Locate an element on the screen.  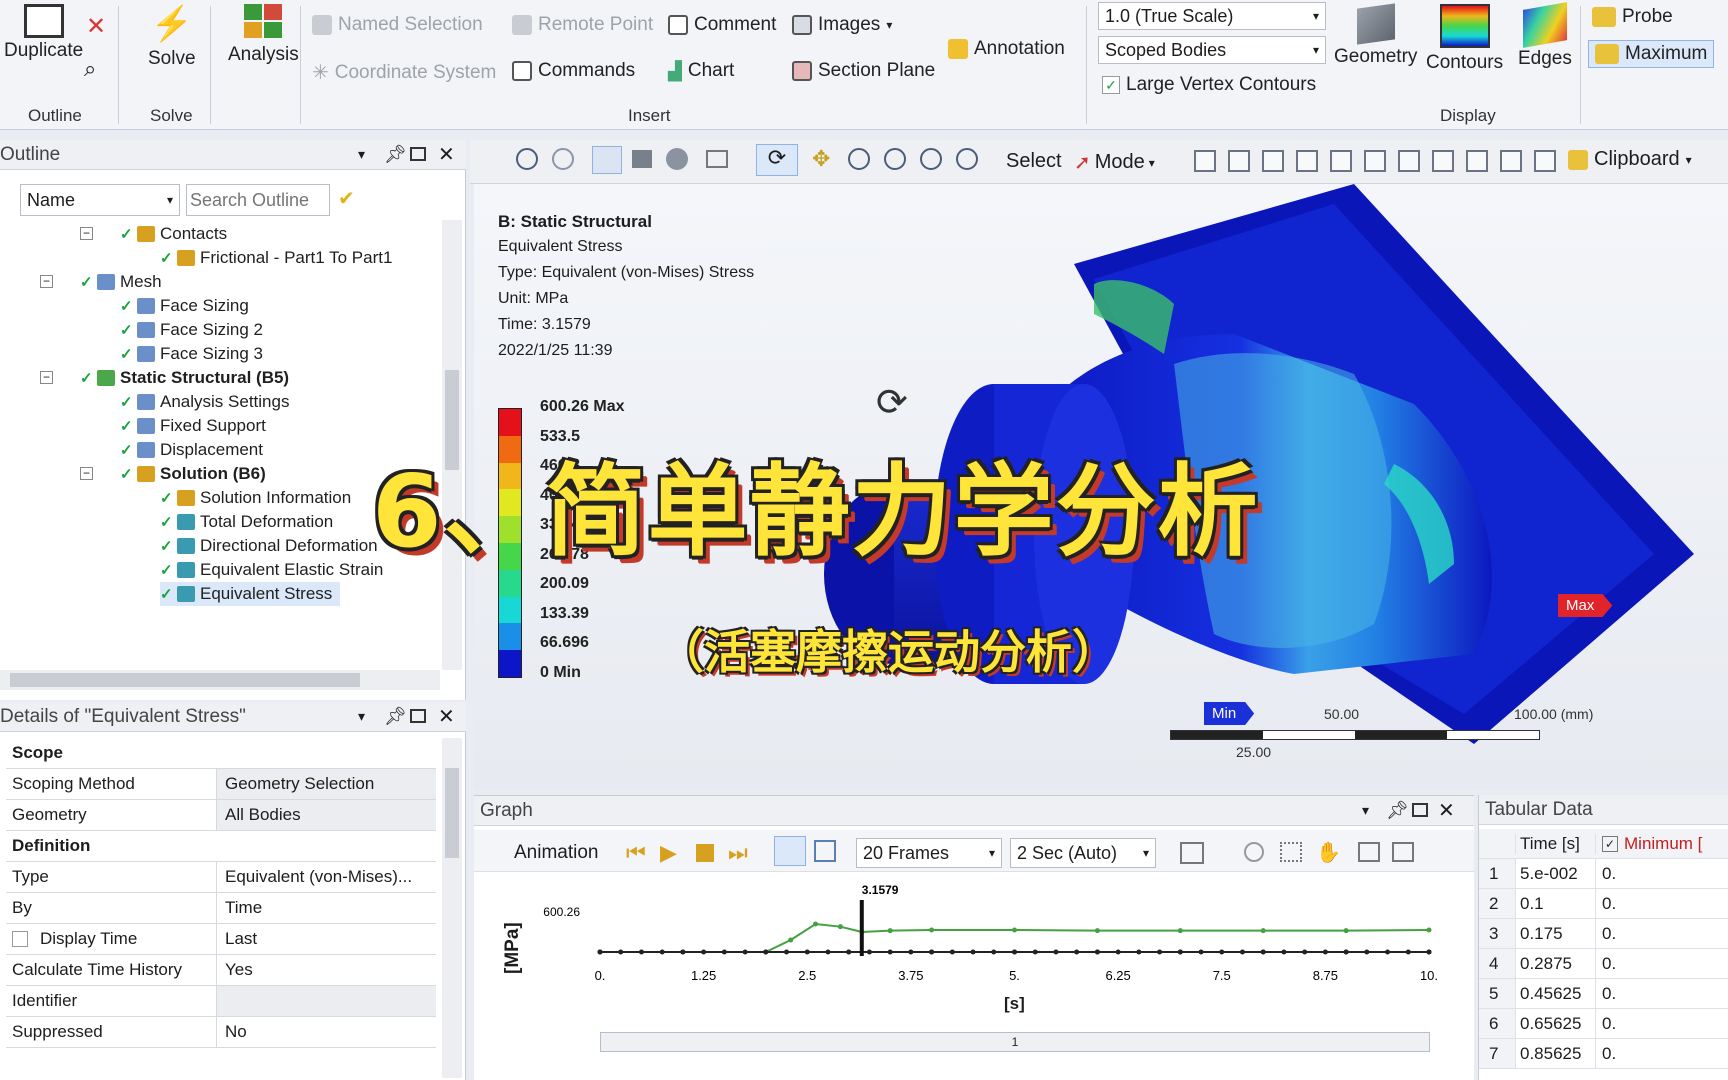
tree-item: ✓ Displacement is located at coordinates (191, 450).